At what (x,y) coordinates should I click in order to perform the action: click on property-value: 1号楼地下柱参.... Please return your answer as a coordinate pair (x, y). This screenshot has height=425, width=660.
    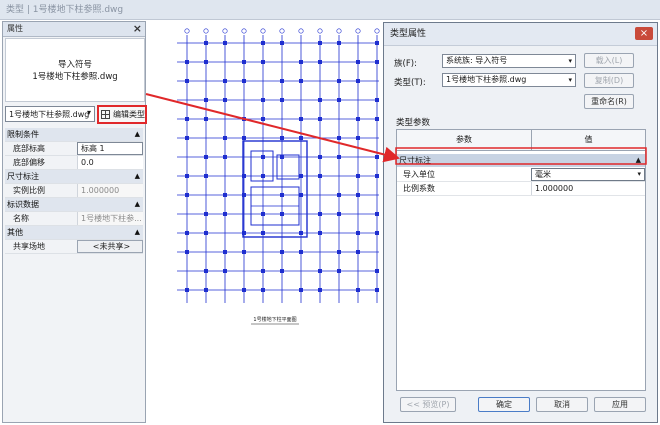
    Looking at the image, I should click on (110, 218).